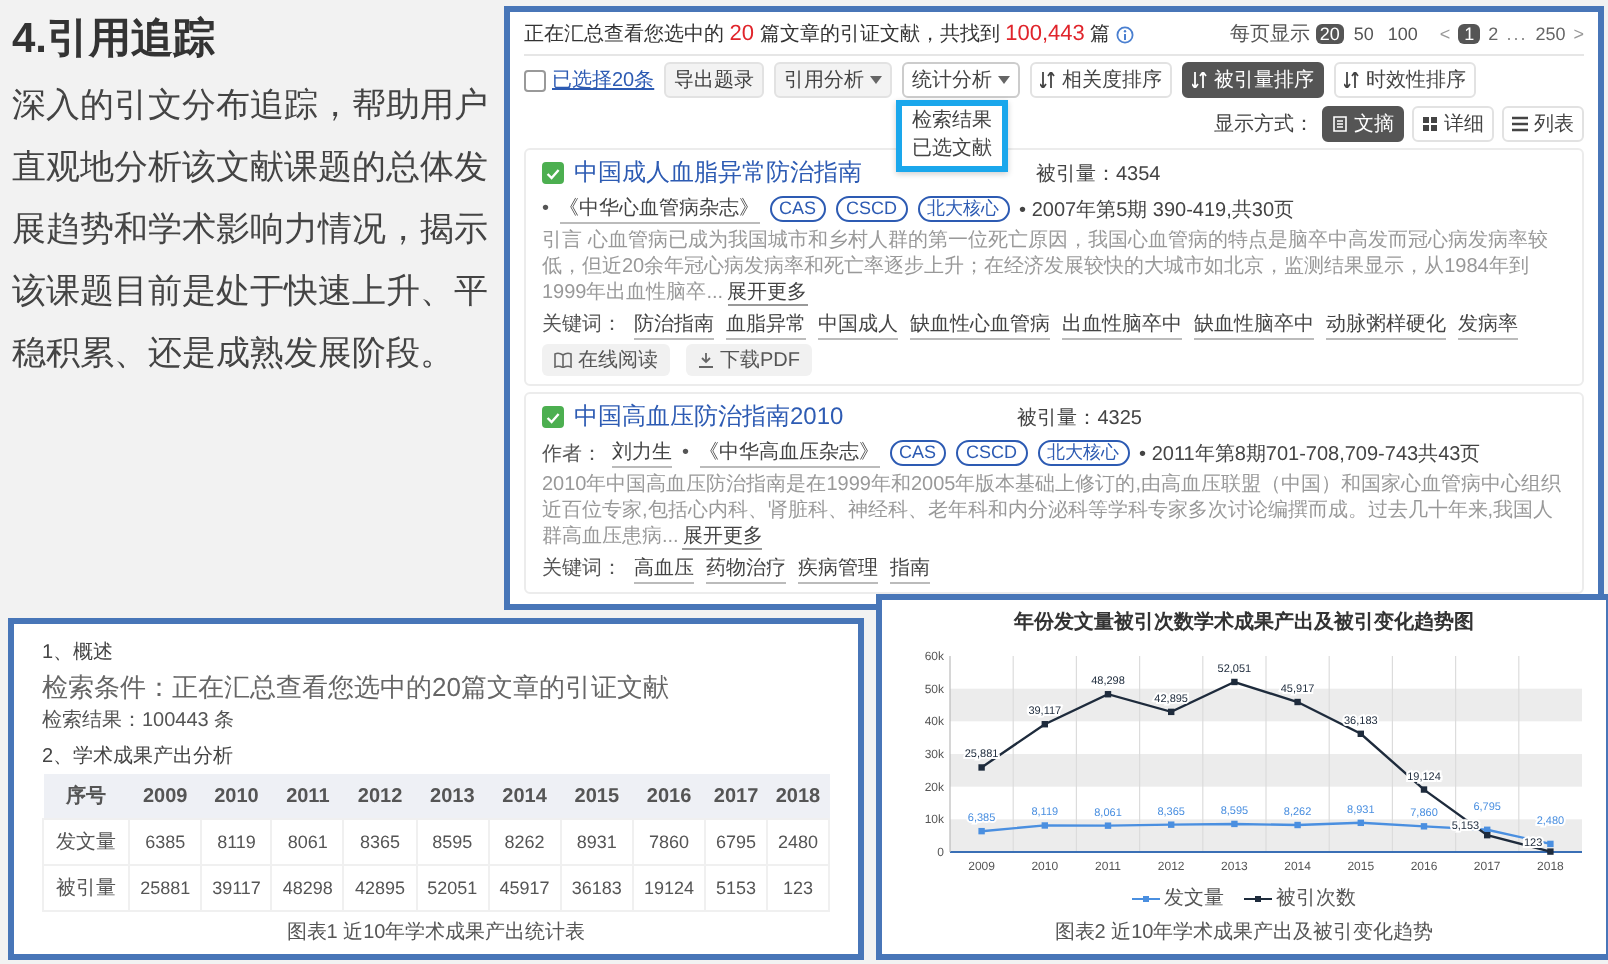 The height and width of the screenshot is (964, 1608). What do you see at coordinates (766, 325) in the screenshot?
I see `keyword-link: 血脂异常` at bounding box center [766, 325].